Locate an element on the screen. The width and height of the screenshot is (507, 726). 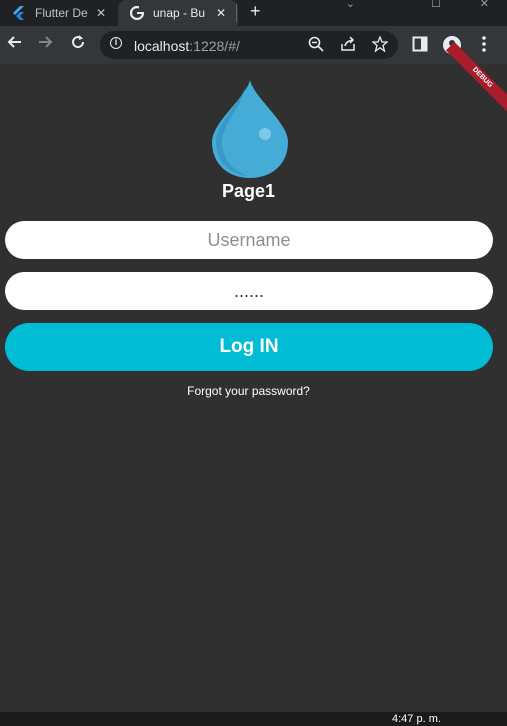
flutter-icon is located at coordinates (19, 13).